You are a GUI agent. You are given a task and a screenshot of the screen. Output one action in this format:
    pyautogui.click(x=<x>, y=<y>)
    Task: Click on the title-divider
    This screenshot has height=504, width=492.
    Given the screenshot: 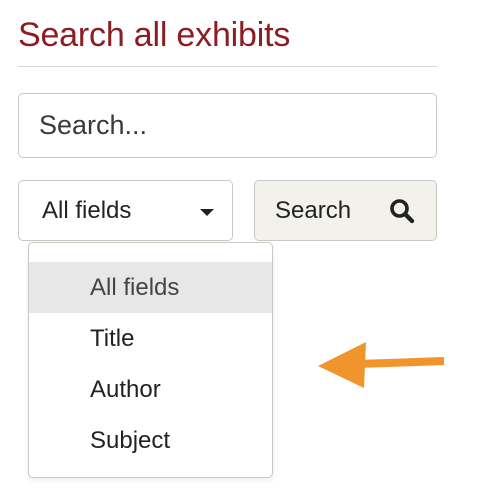 What is the action you would take?
    pyautogui.click(x=227, y=66)
    